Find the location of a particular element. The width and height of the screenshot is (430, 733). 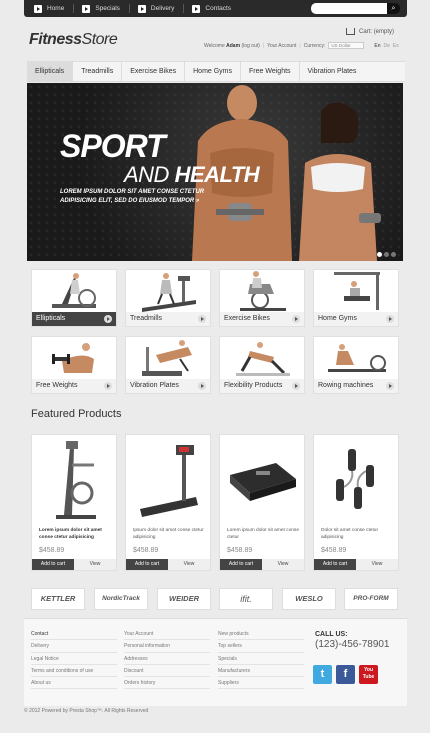

flexibility-image is located at coordinates (263, 359).